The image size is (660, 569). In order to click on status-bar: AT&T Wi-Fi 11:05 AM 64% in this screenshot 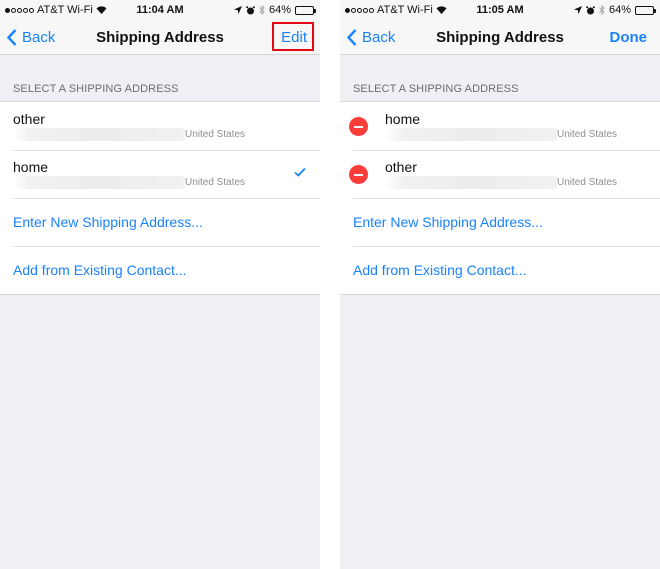, I will do `click(500, 10)`.